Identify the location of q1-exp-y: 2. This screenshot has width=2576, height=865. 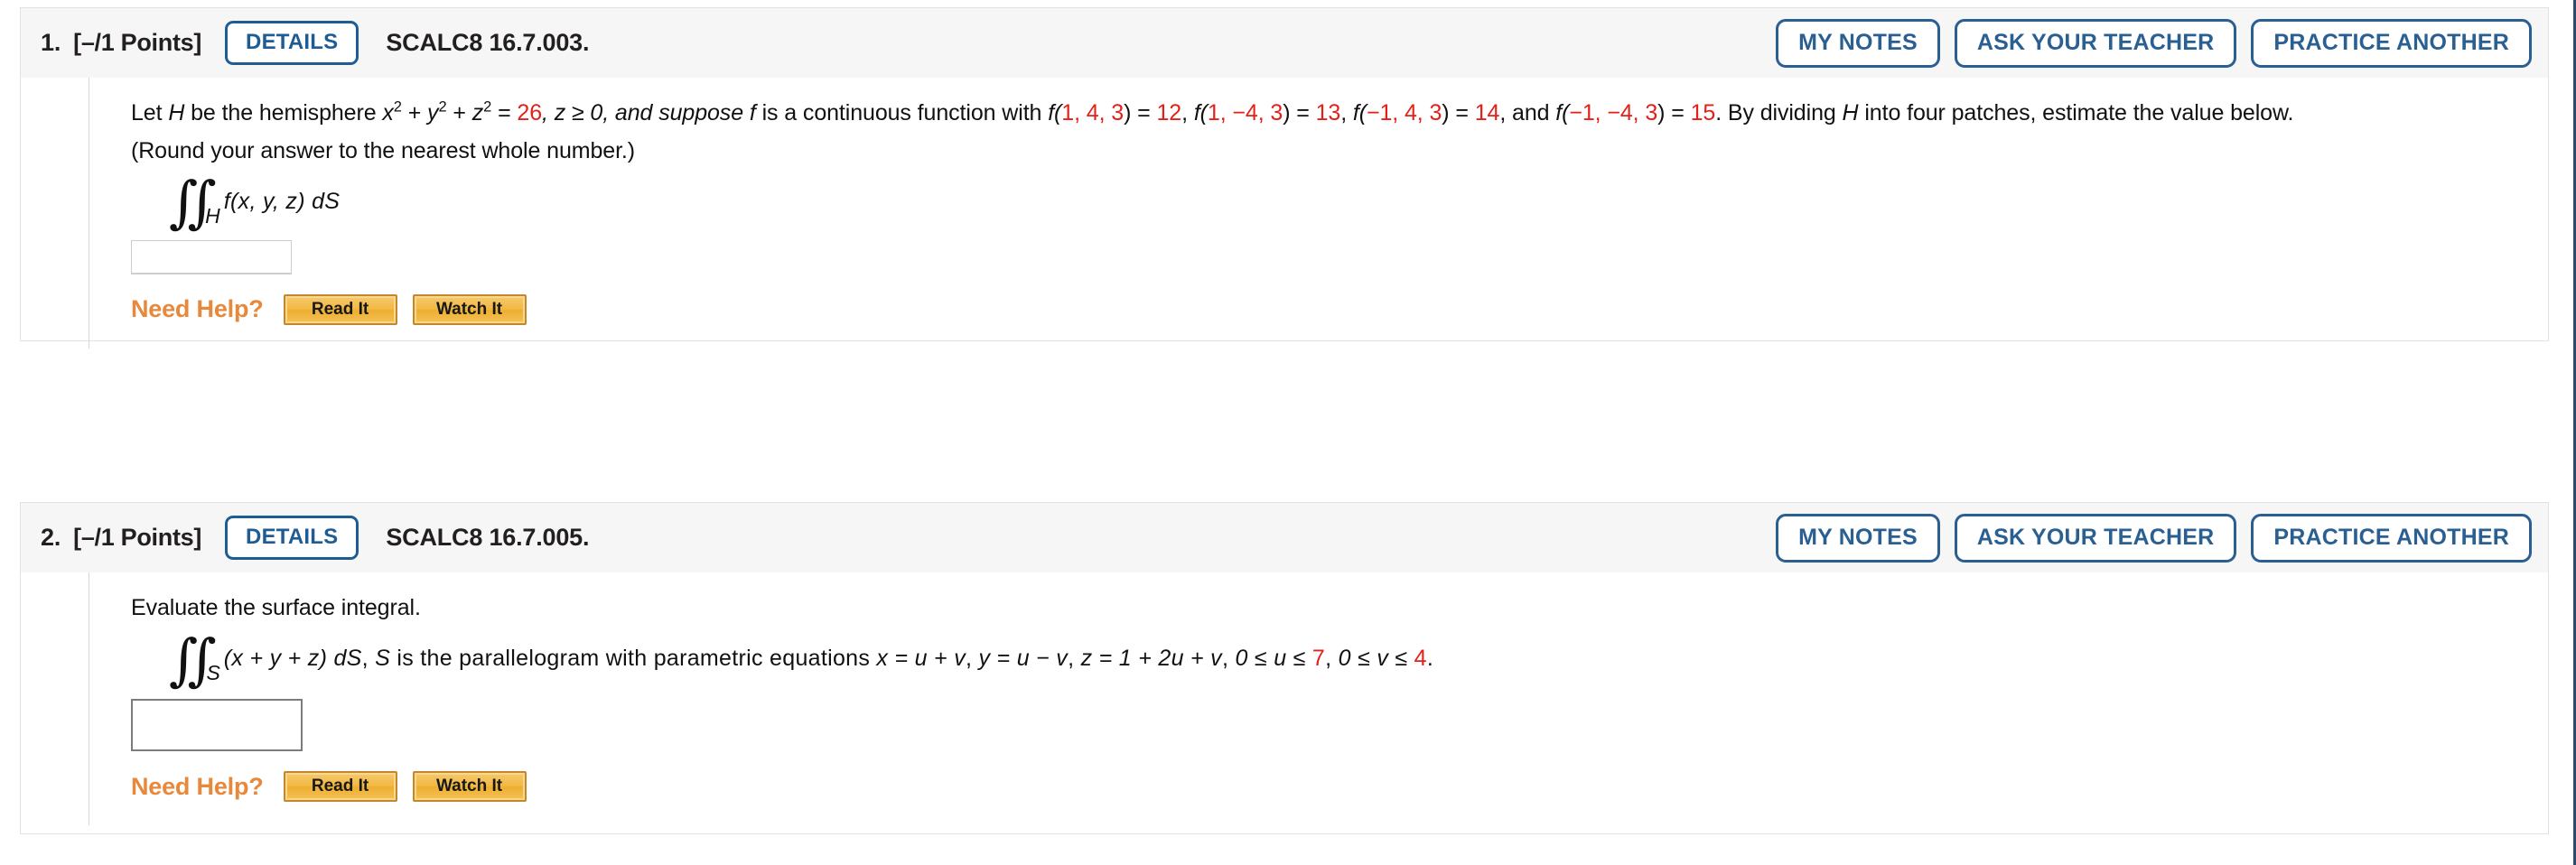
(443, 107).